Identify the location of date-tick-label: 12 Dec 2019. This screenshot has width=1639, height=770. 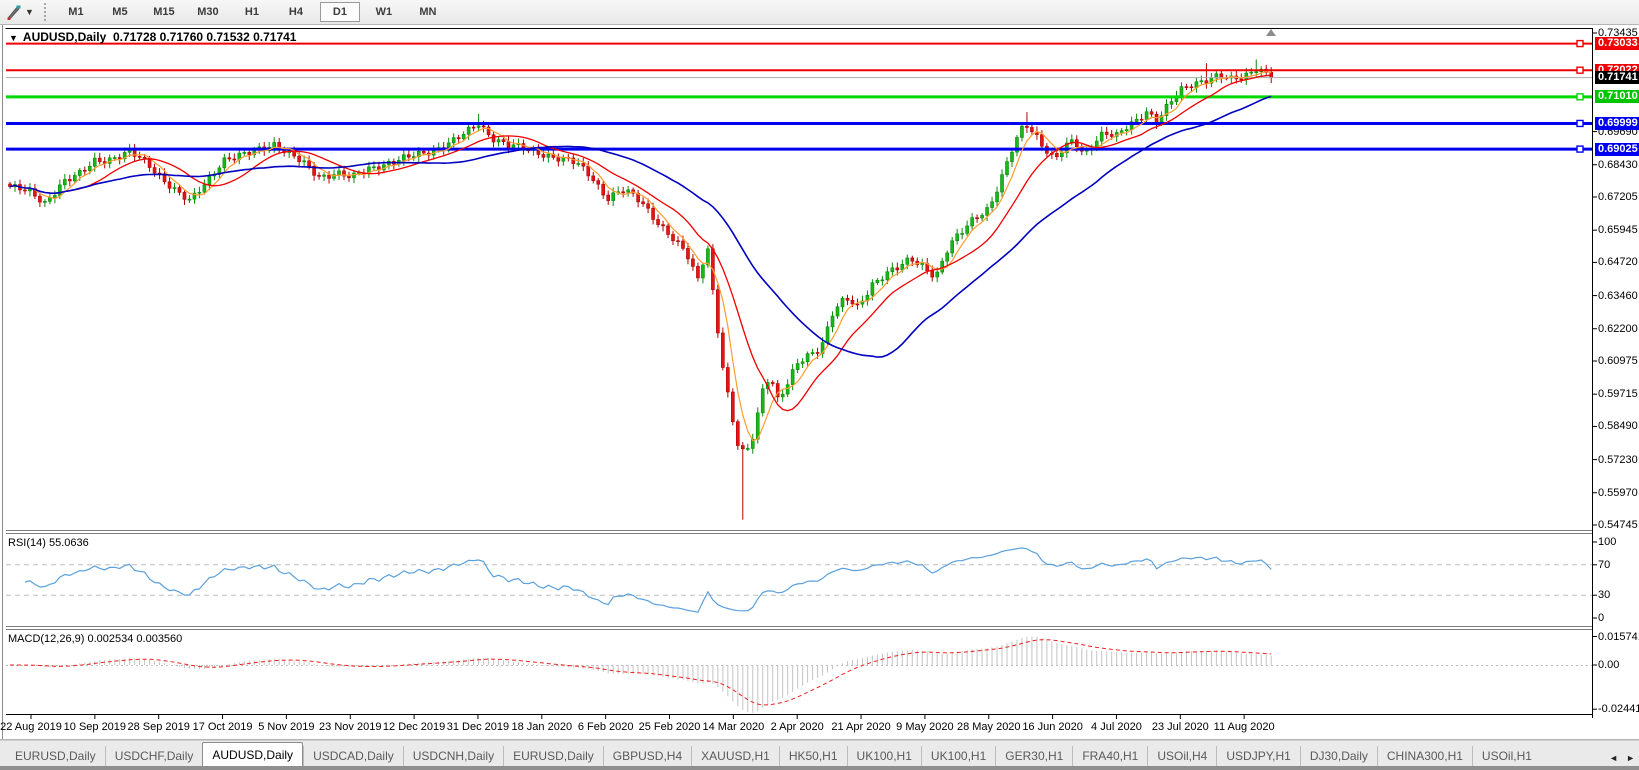
(414, 727).